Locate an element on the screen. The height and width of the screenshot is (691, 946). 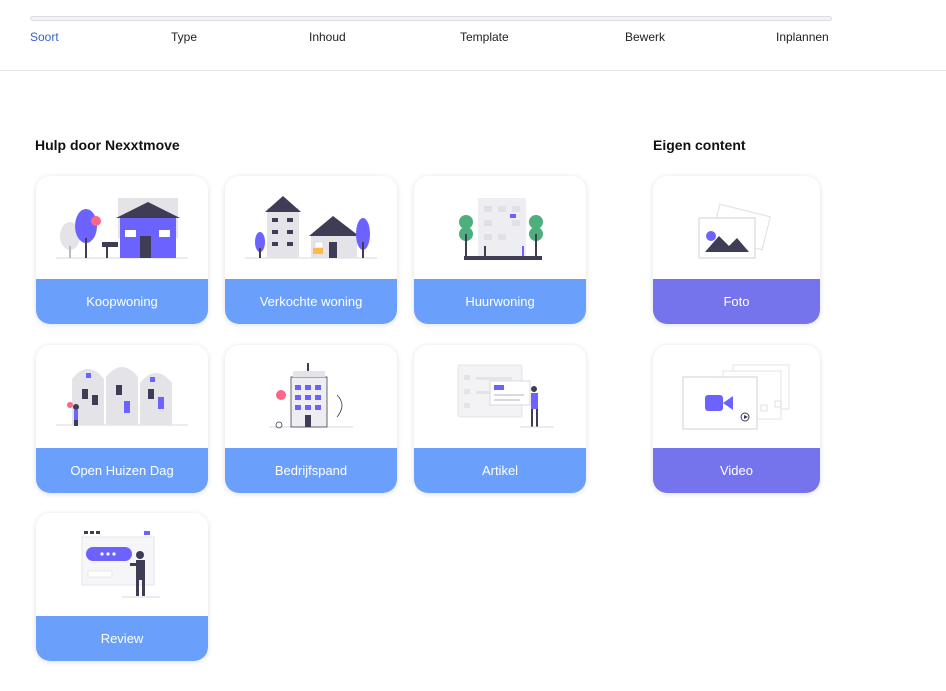
rental-building-illustration is located at coordinates (500, 228).